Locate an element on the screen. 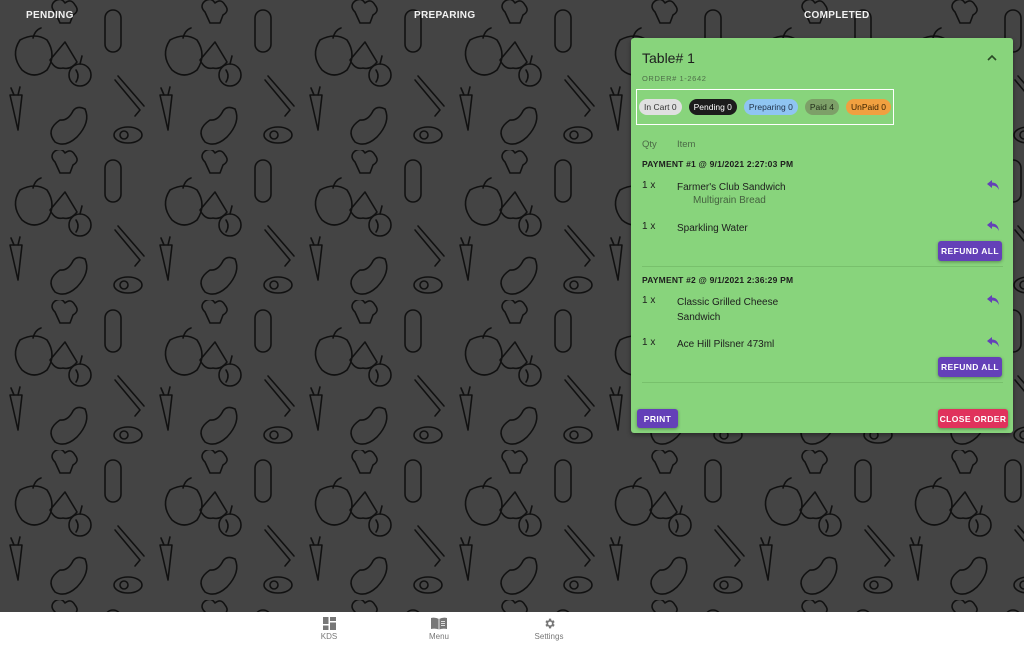 The height and width of the screenshot is (649, 1024). bottom-navigation: KDS Menu Settings is located at coordinates (512, 630).